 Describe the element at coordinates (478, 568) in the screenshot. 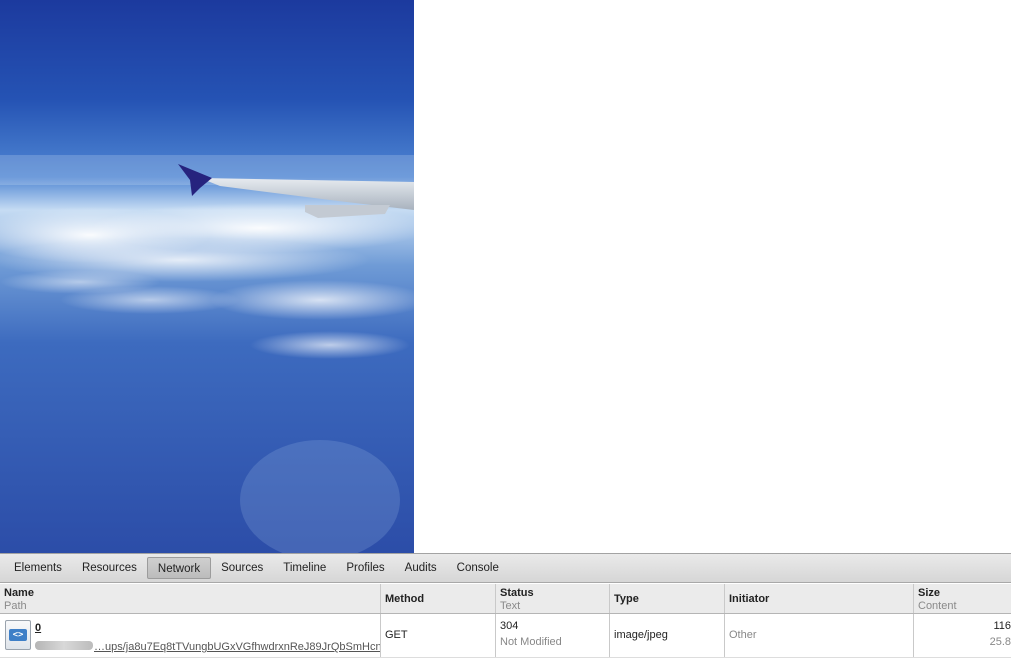

I see `tab-console: Console` at that location.